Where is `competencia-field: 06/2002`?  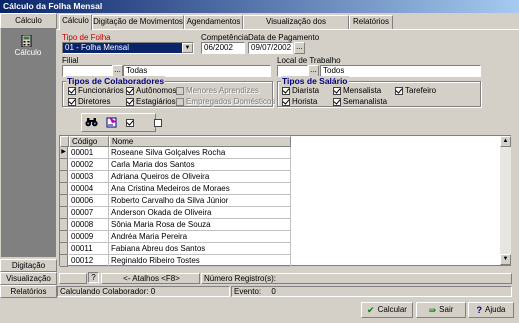
competencia-field: 06/2002 is located at coordinates (223, 48).